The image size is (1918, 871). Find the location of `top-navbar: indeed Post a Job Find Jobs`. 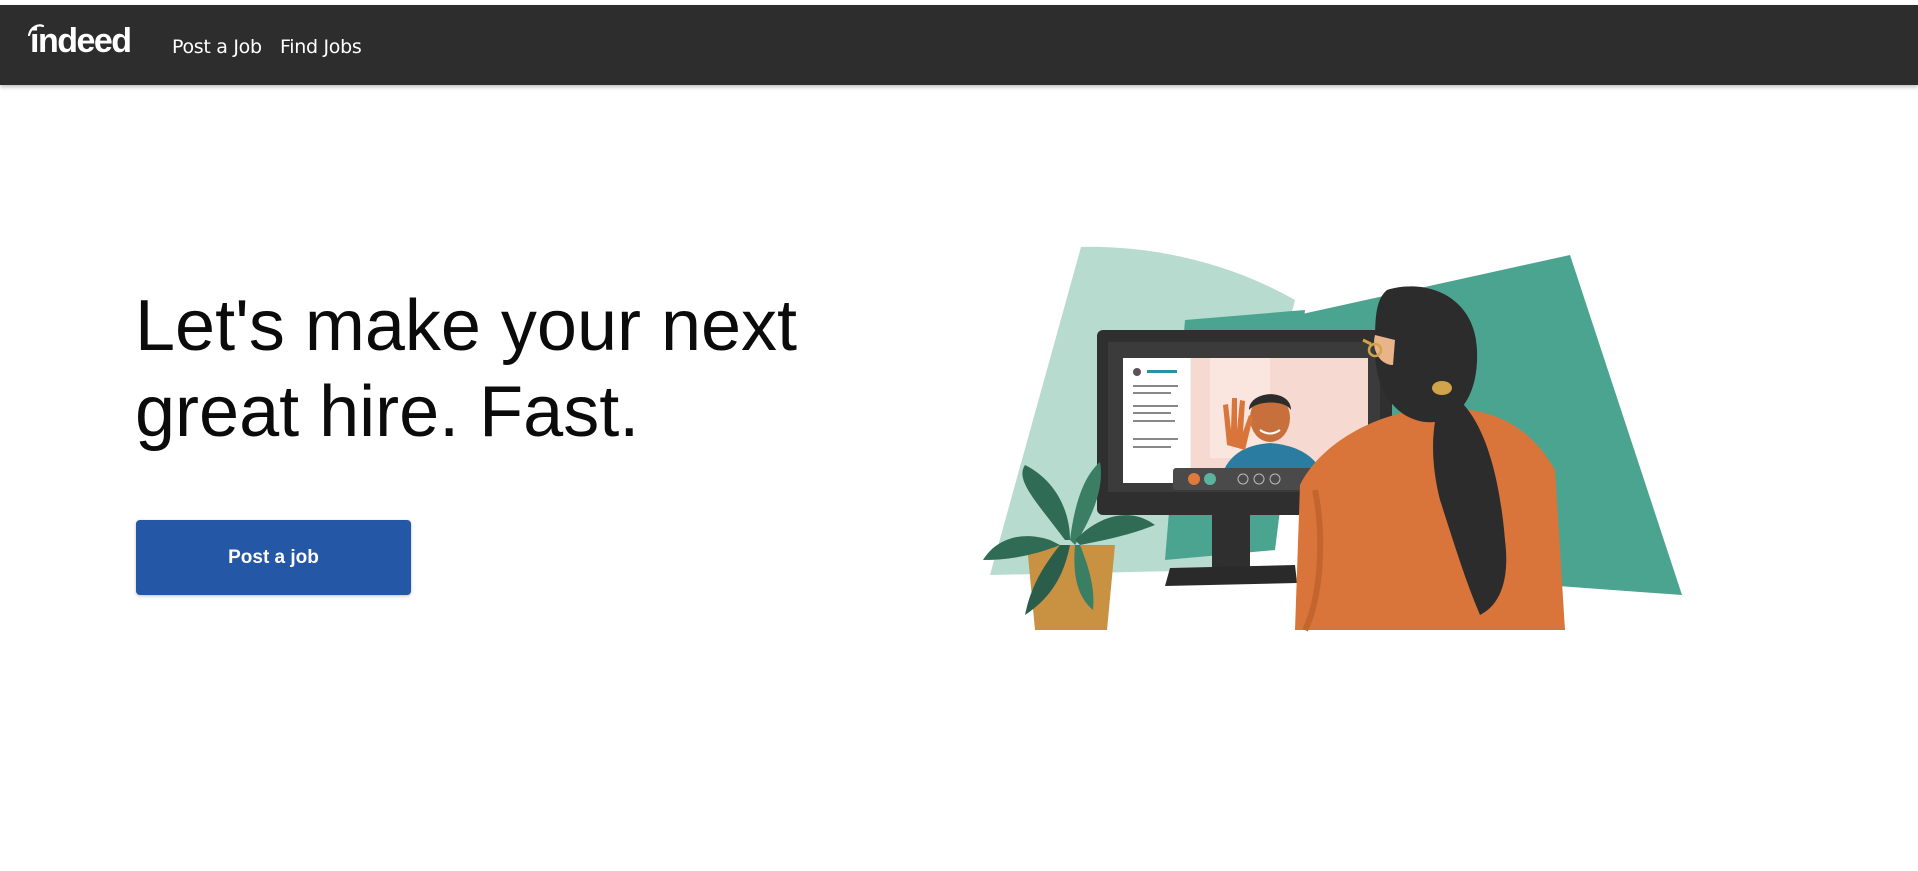

top-navbar: indeed Post a Job Find Jobs is located at coordinates (959, 45).